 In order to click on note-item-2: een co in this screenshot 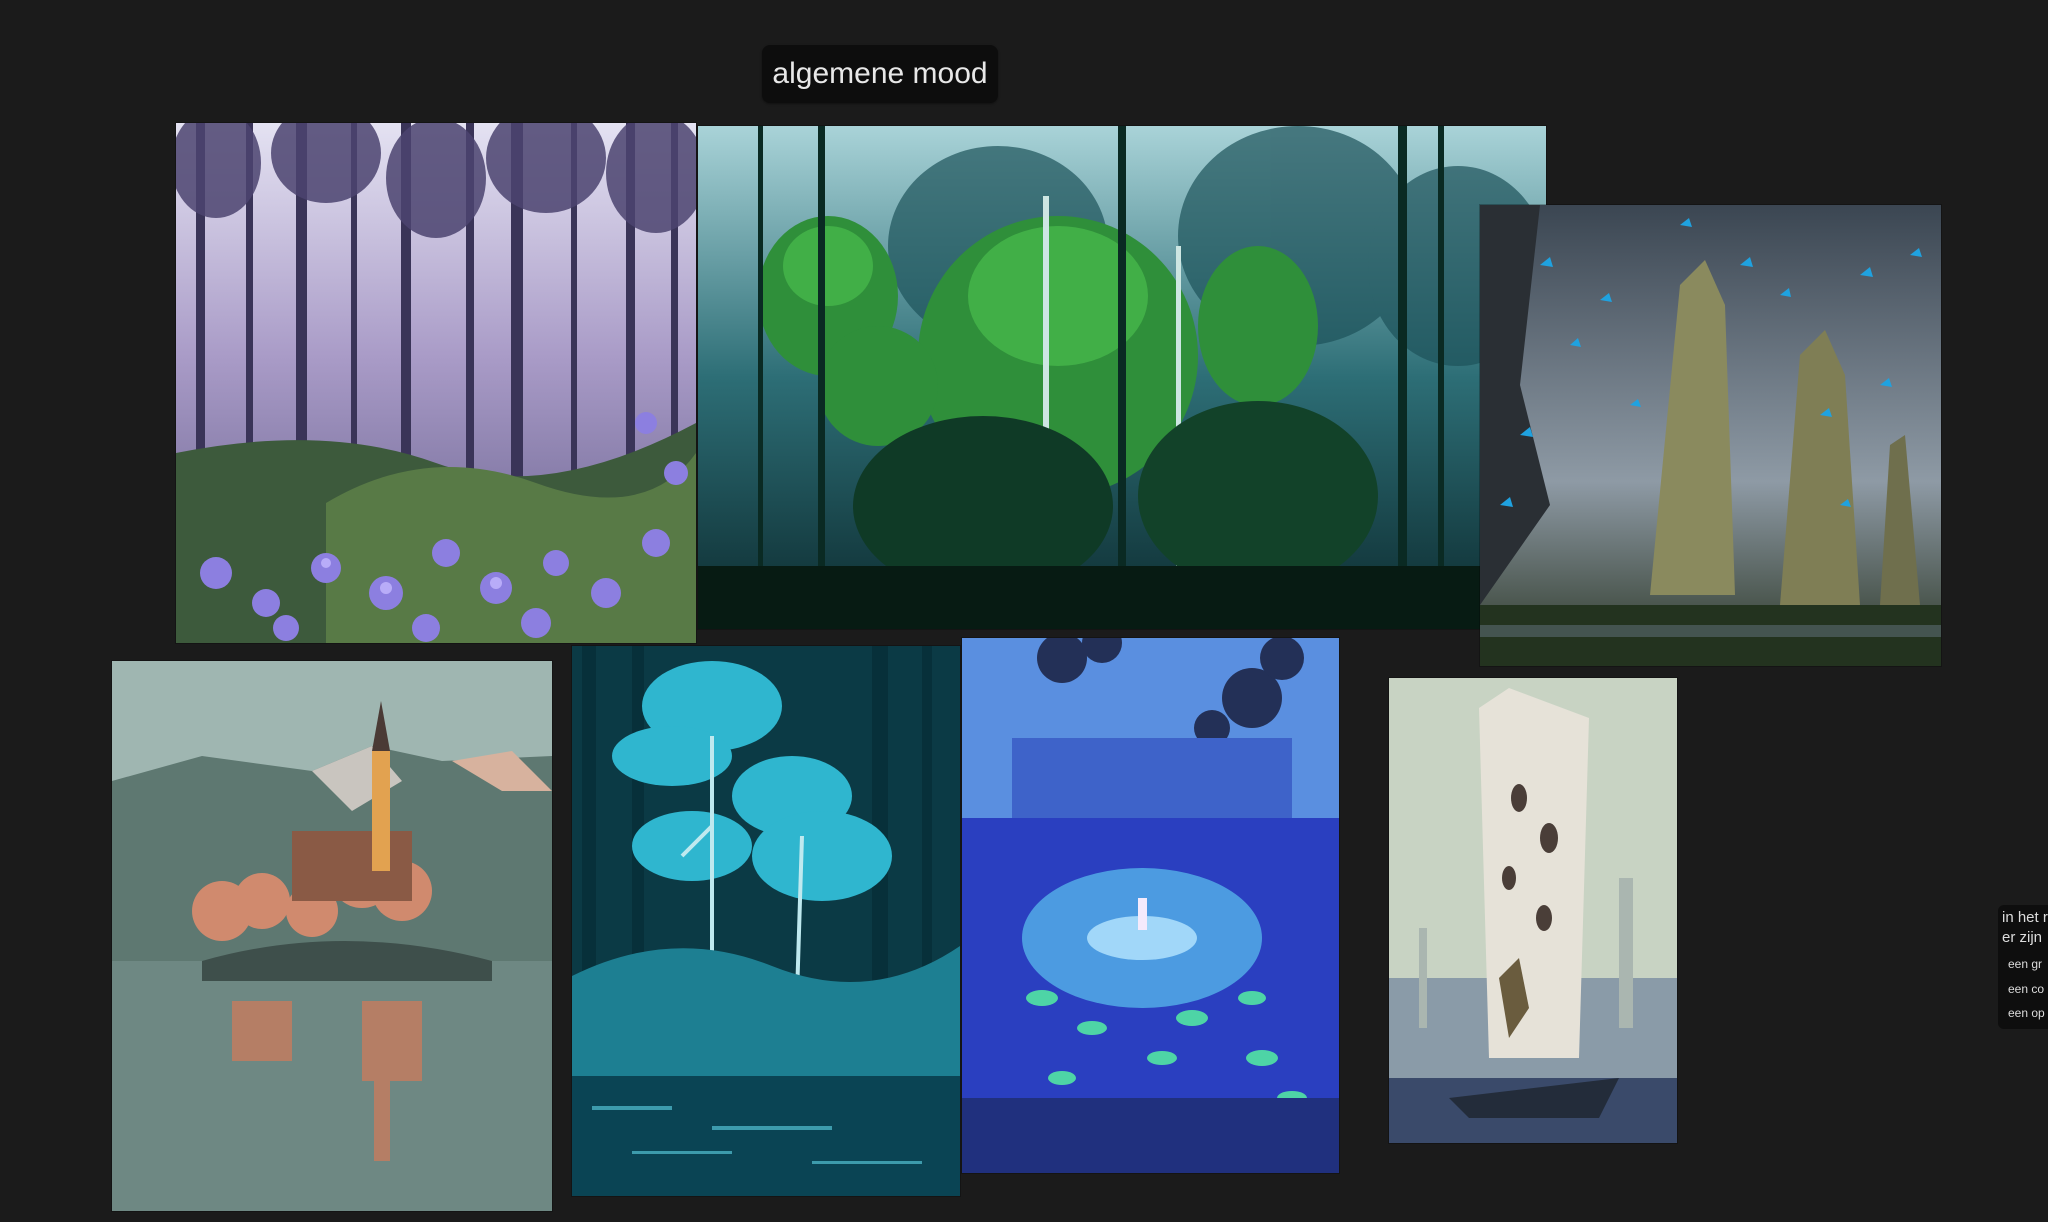, I will do `click(2026, 989)`.